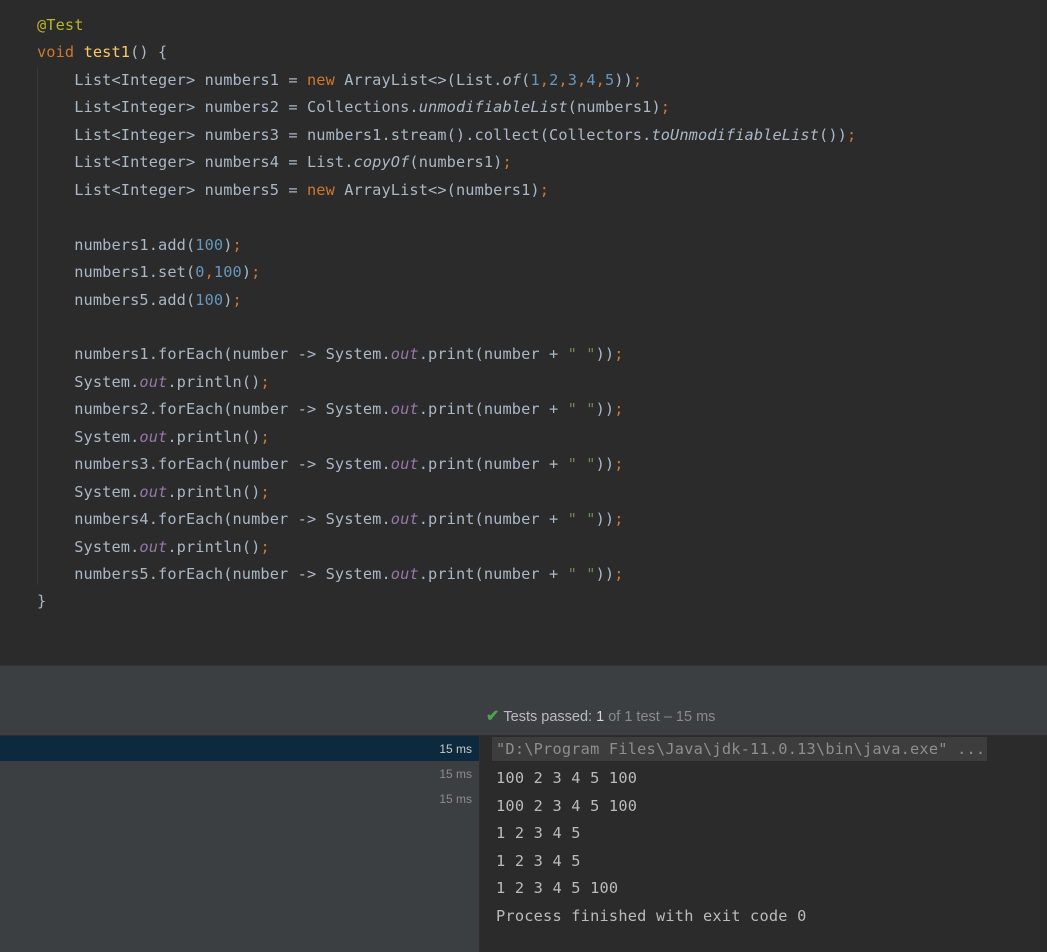 Image resolution: width=1047 pixels, height=952 pixels. What do you see at coordinates (107, 52) in the screenshot?
I see `code-token: test1` at bounding box center [107, 52].